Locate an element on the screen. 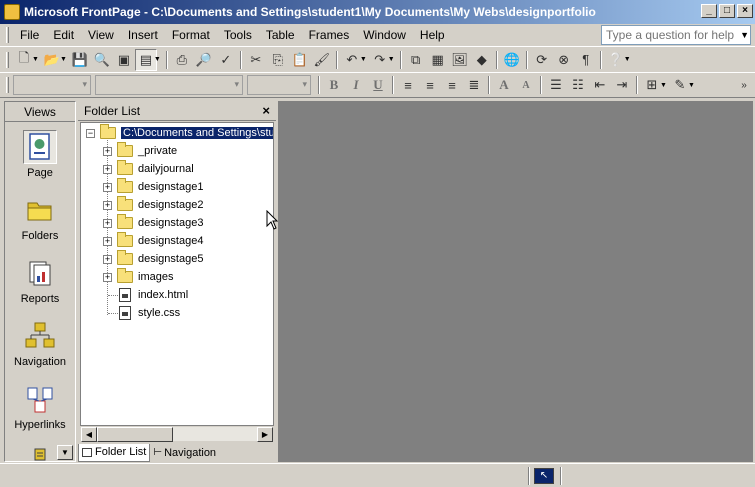 The height and width of the screenshot is (487, 755). view-folders: Folders is located at coordinates (40, 217).